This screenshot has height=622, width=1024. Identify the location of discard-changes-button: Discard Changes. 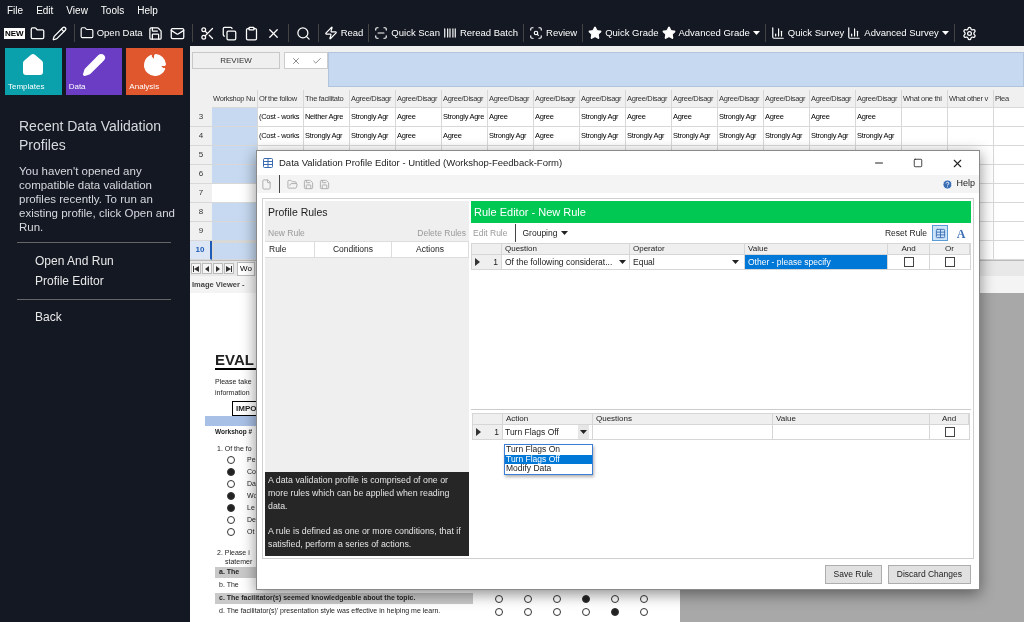
(929, 574).